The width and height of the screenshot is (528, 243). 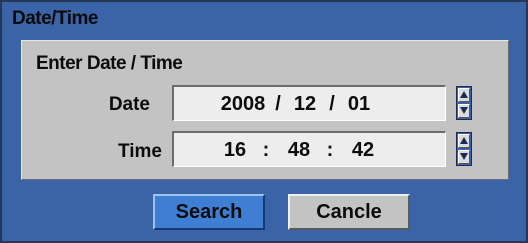 I want to click on time-minute: 48, so click(x=299, y=150).